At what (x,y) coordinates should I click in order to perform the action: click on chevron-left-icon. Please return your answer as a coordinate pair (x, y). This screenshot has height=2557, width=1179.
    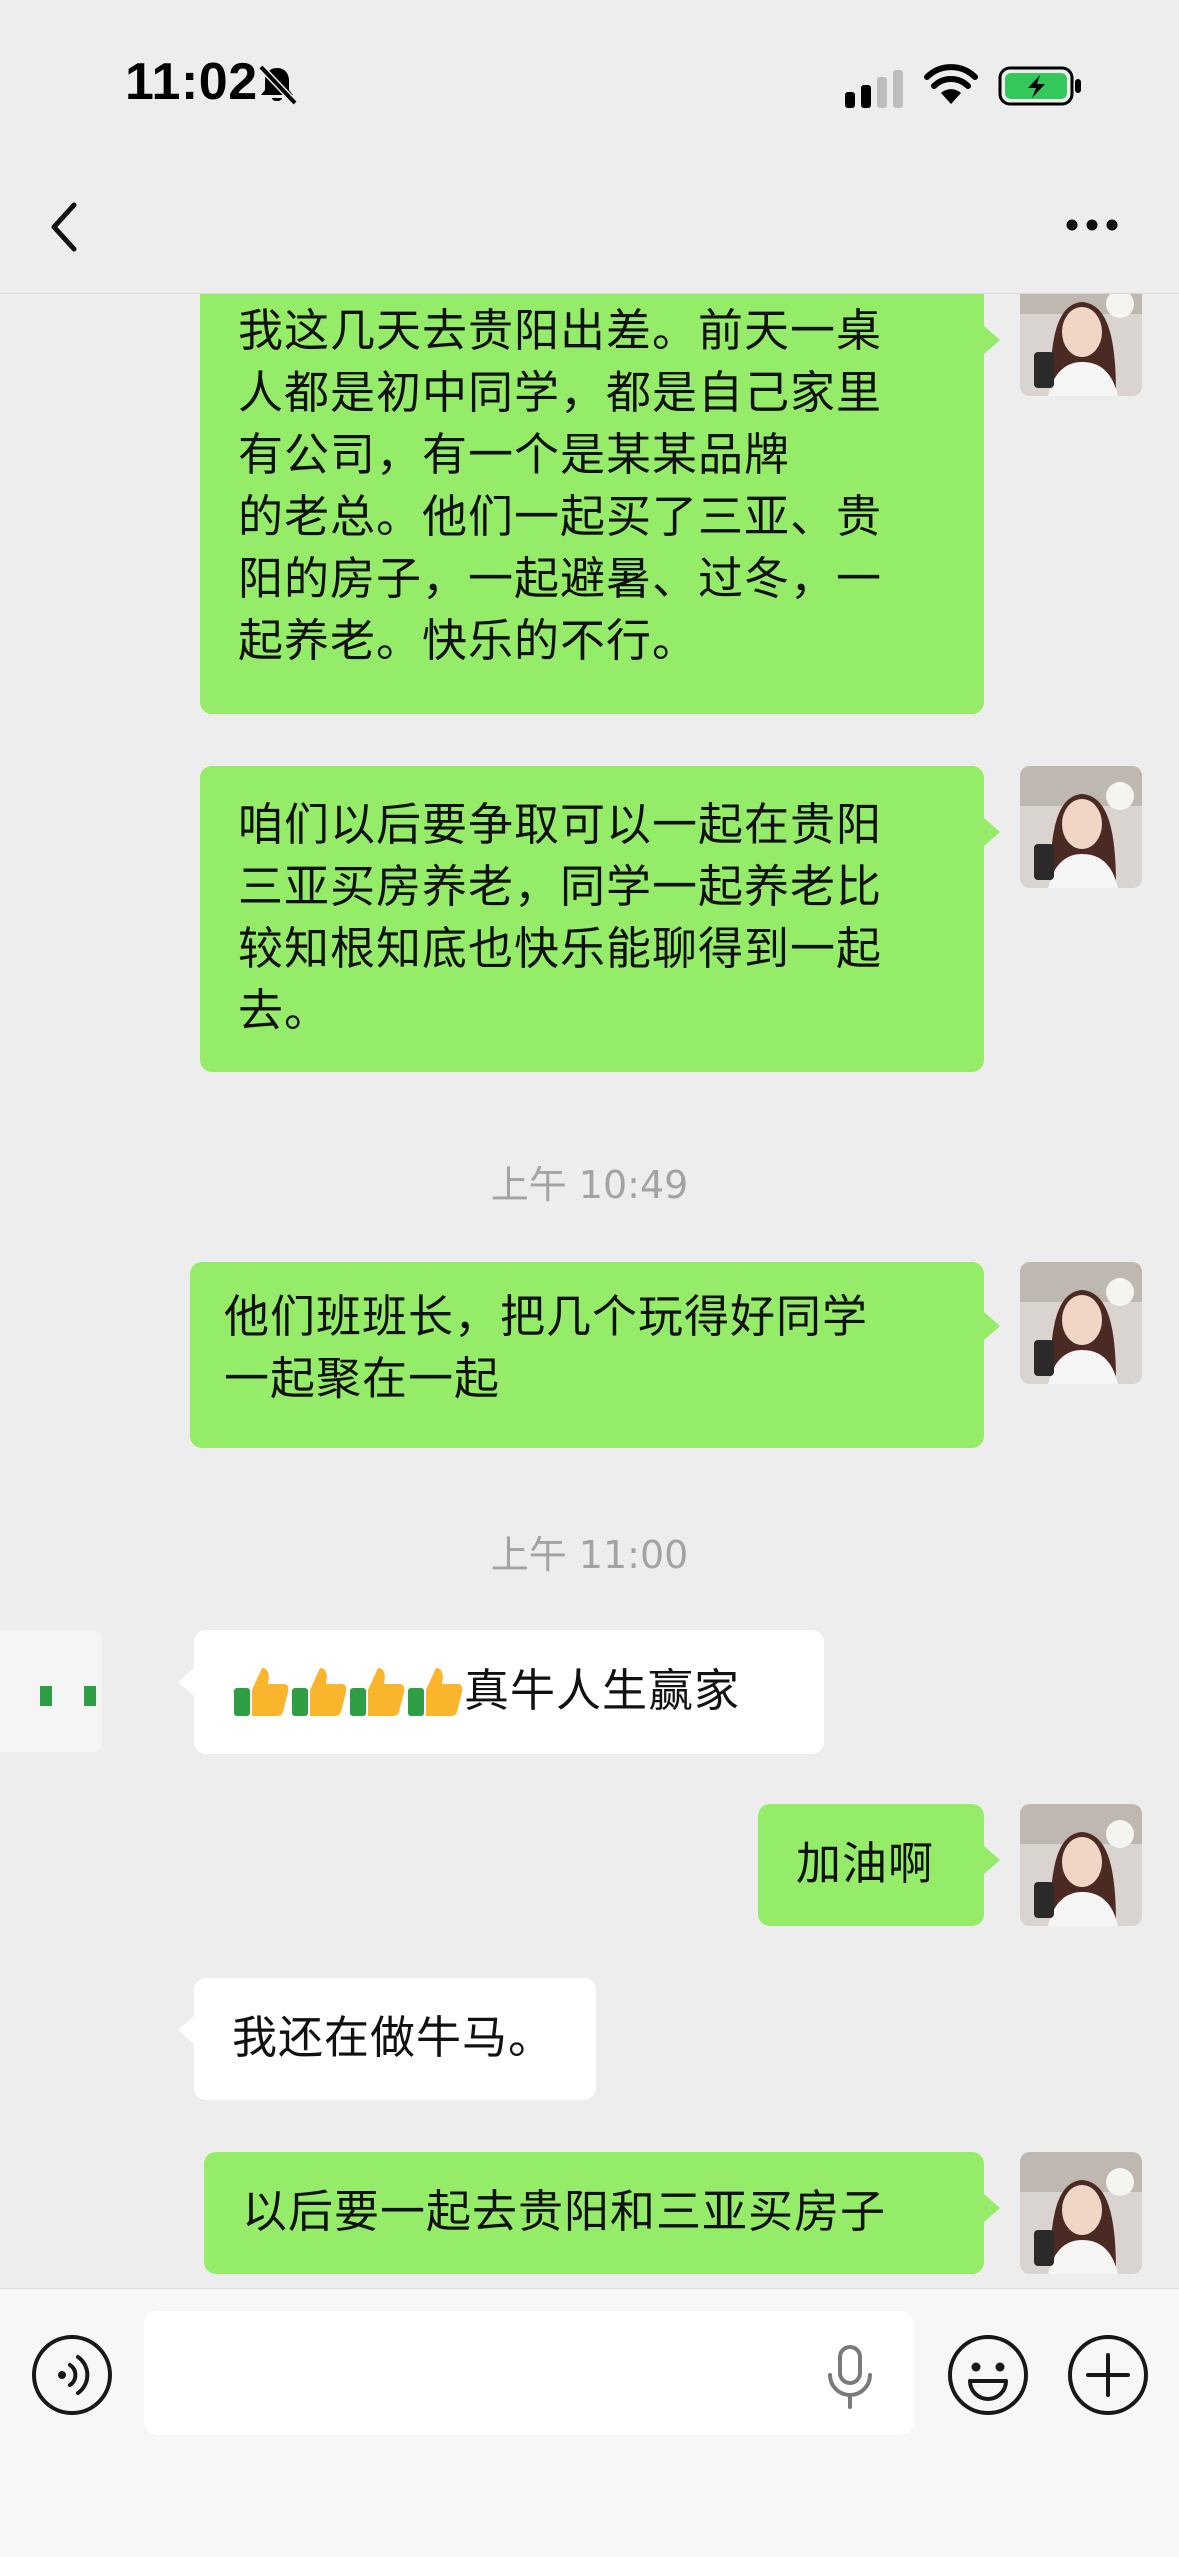
    Looking at the image, I should click on (64, 227).